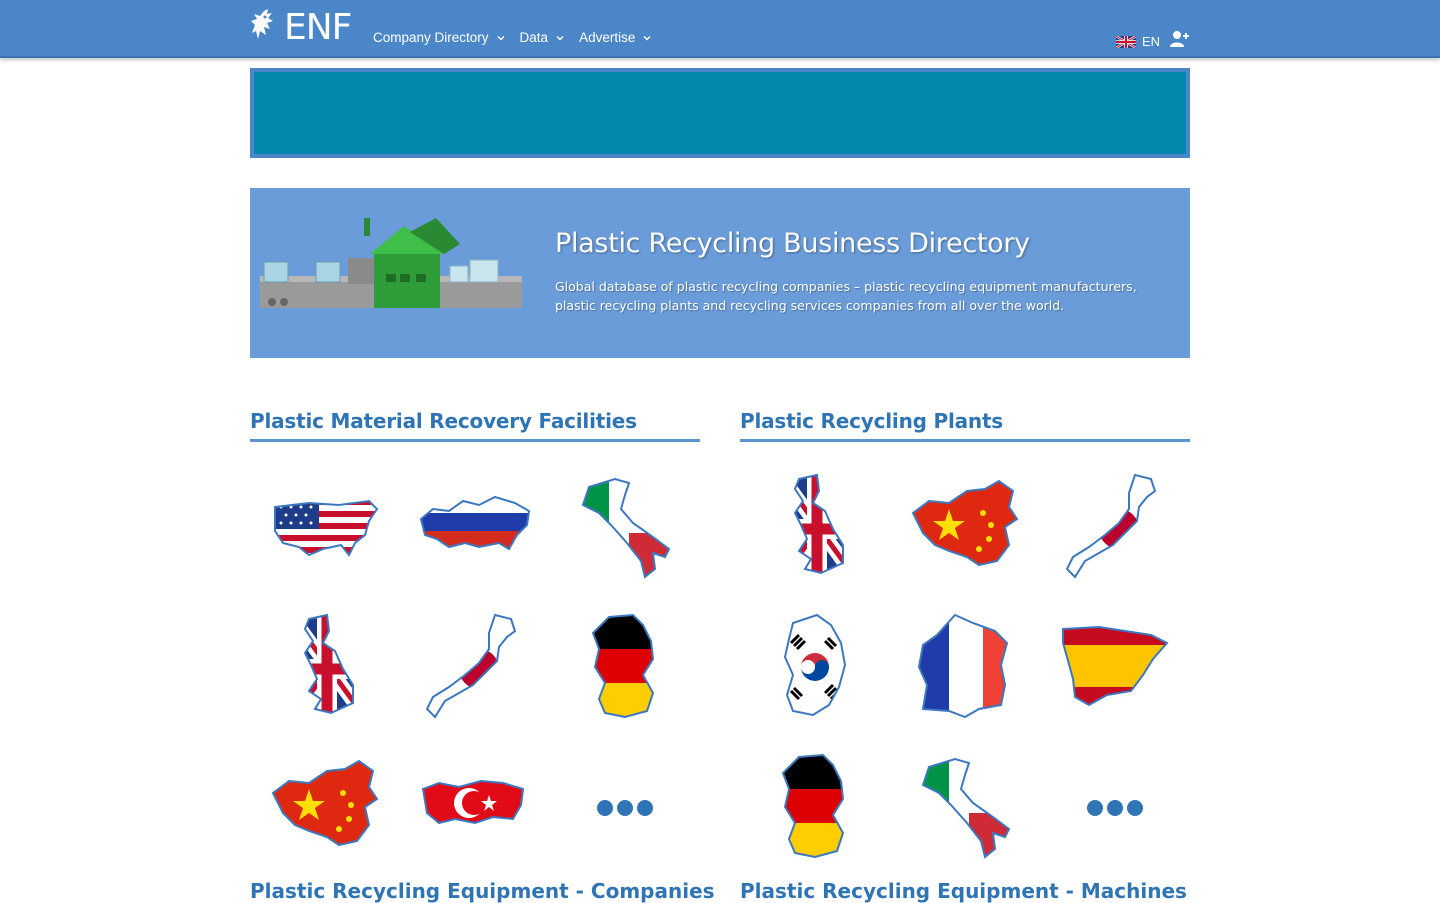 This screenshot has height=903, width=1440. What do you see at coordinates (720, 113) in the screenshot?
I see `ad-banner` at bounding box center [720, 113].